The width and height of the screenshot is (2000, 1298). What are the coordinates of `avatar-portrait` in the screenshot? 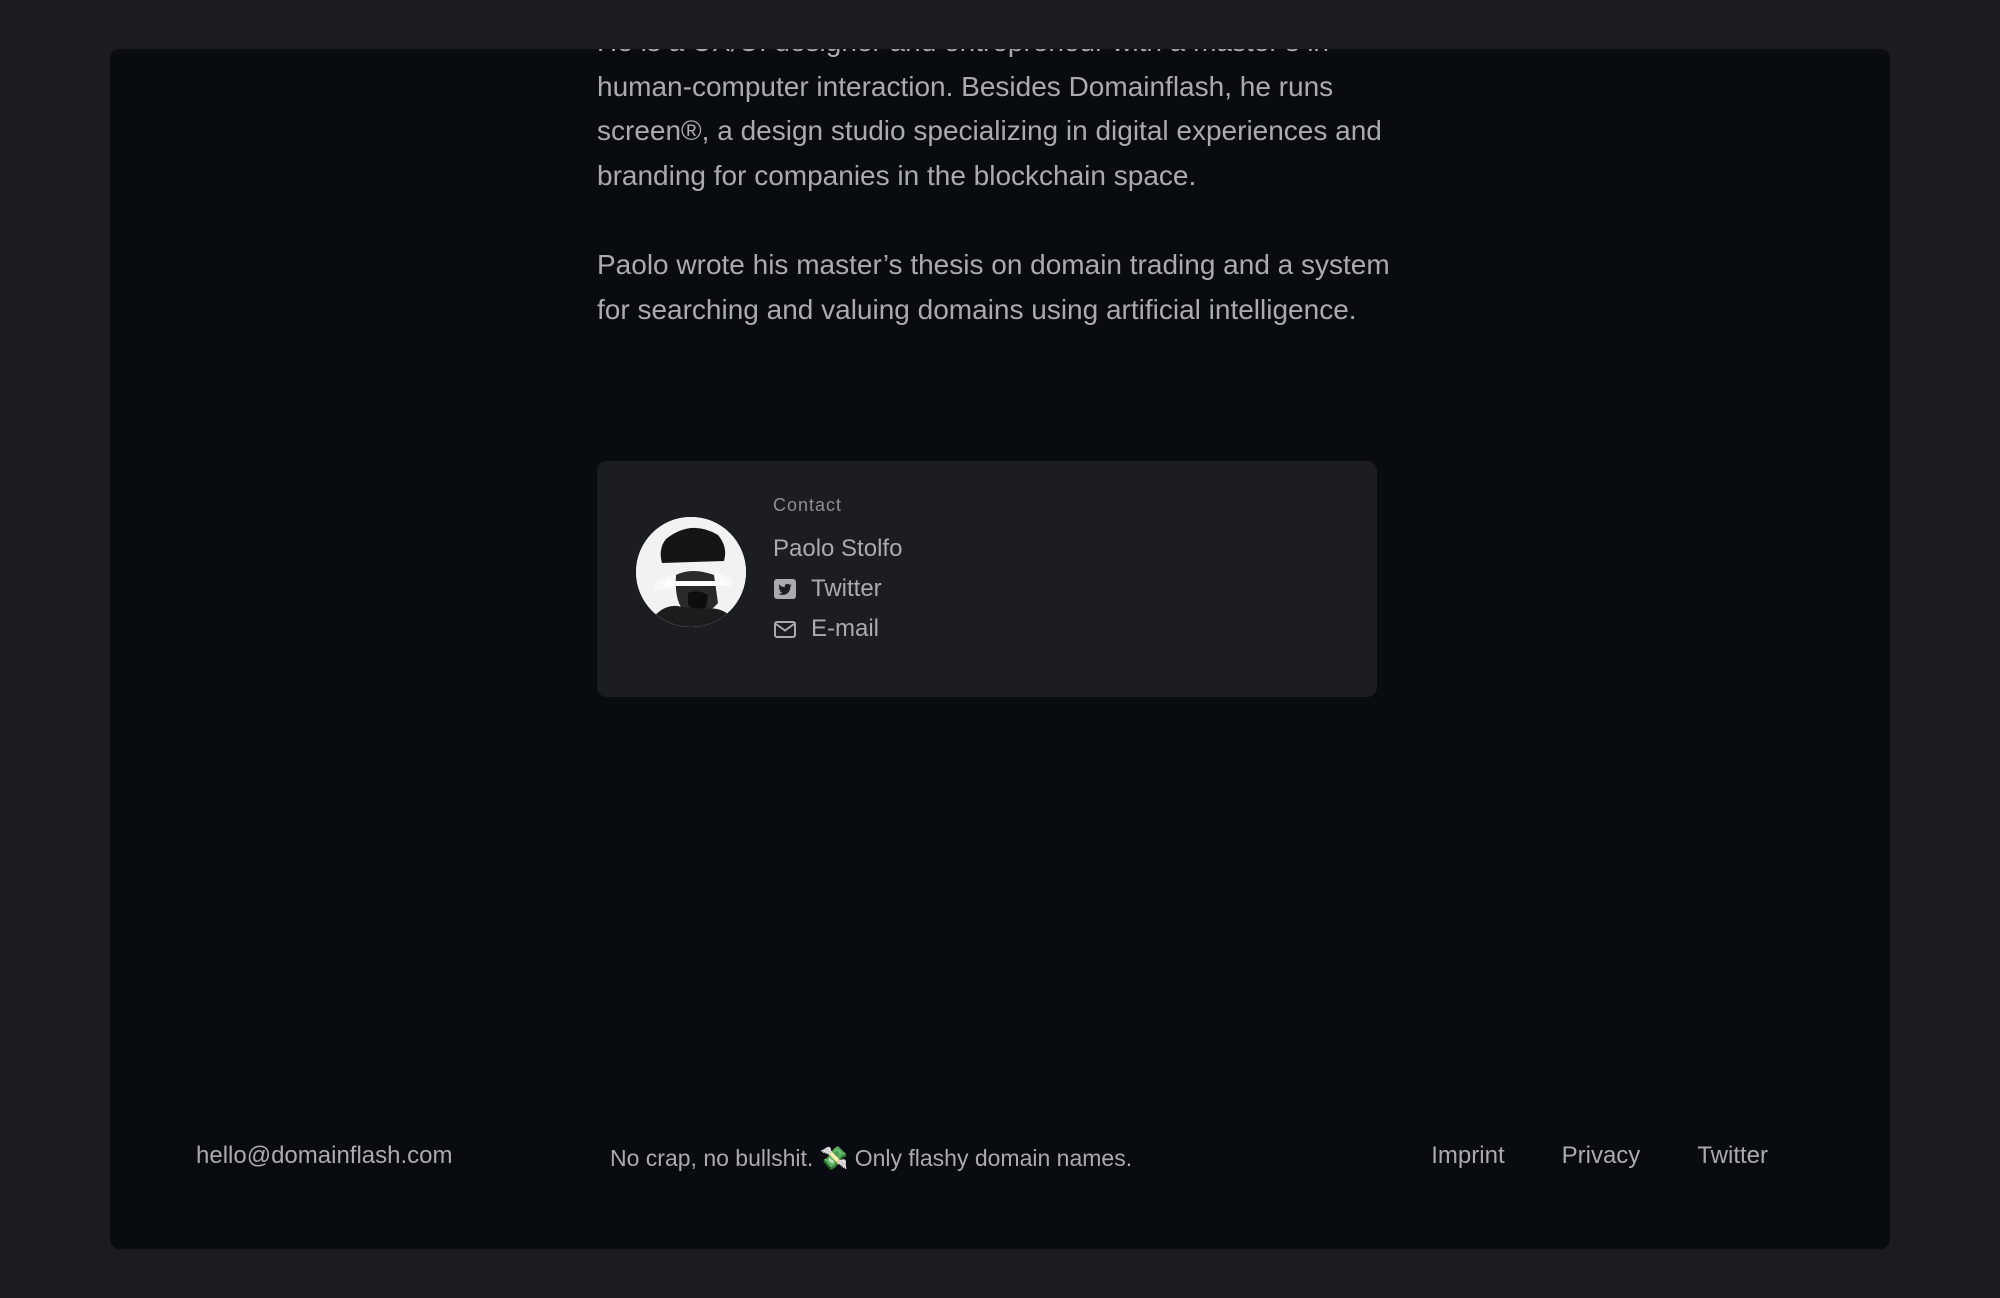 It's located at (691, 572).